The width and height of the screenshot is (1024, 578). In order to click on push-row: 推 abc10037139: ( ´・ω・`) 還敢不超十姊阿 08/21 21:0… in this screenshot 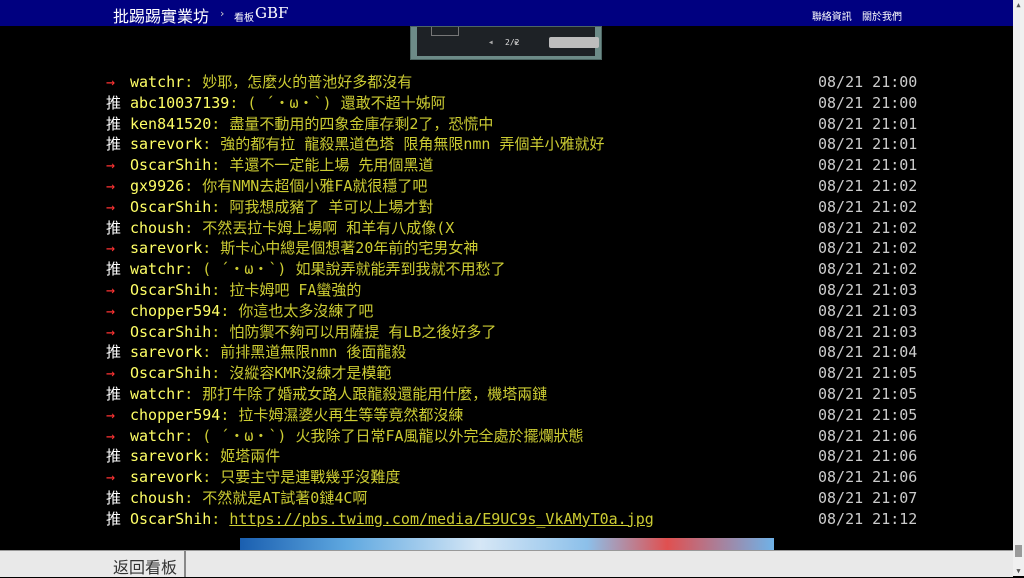, I will do `click(511, 103)`.